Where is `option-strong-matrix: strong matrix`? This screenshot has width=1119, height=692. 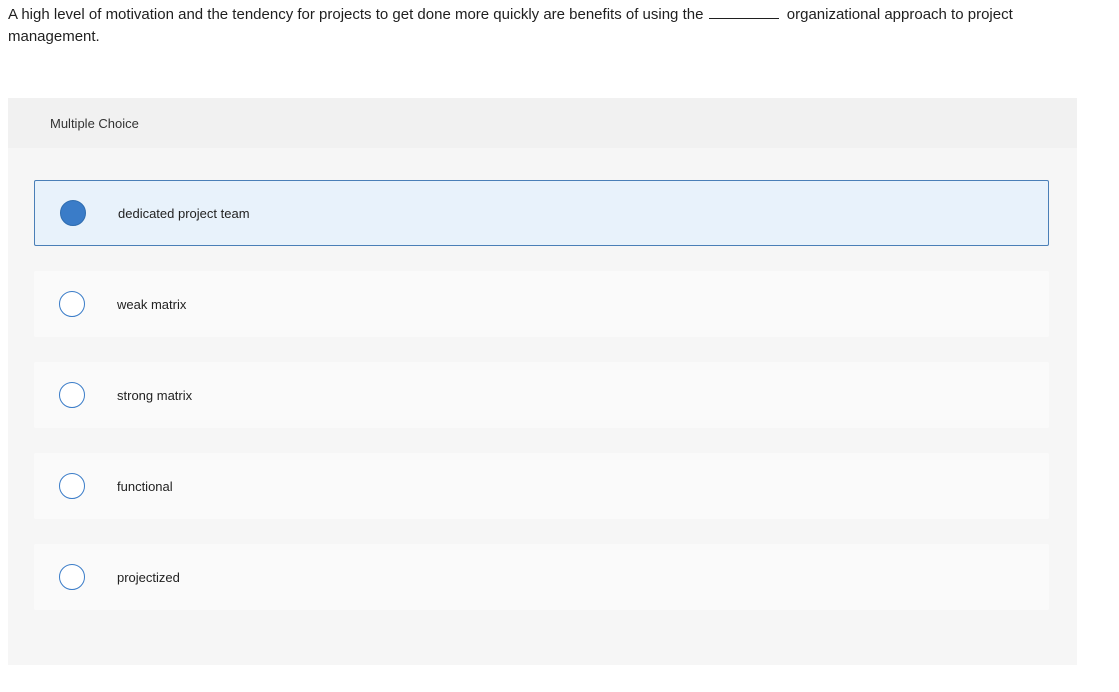
option-strong-matrix: strong matrix is located at coordinates (541, 395).